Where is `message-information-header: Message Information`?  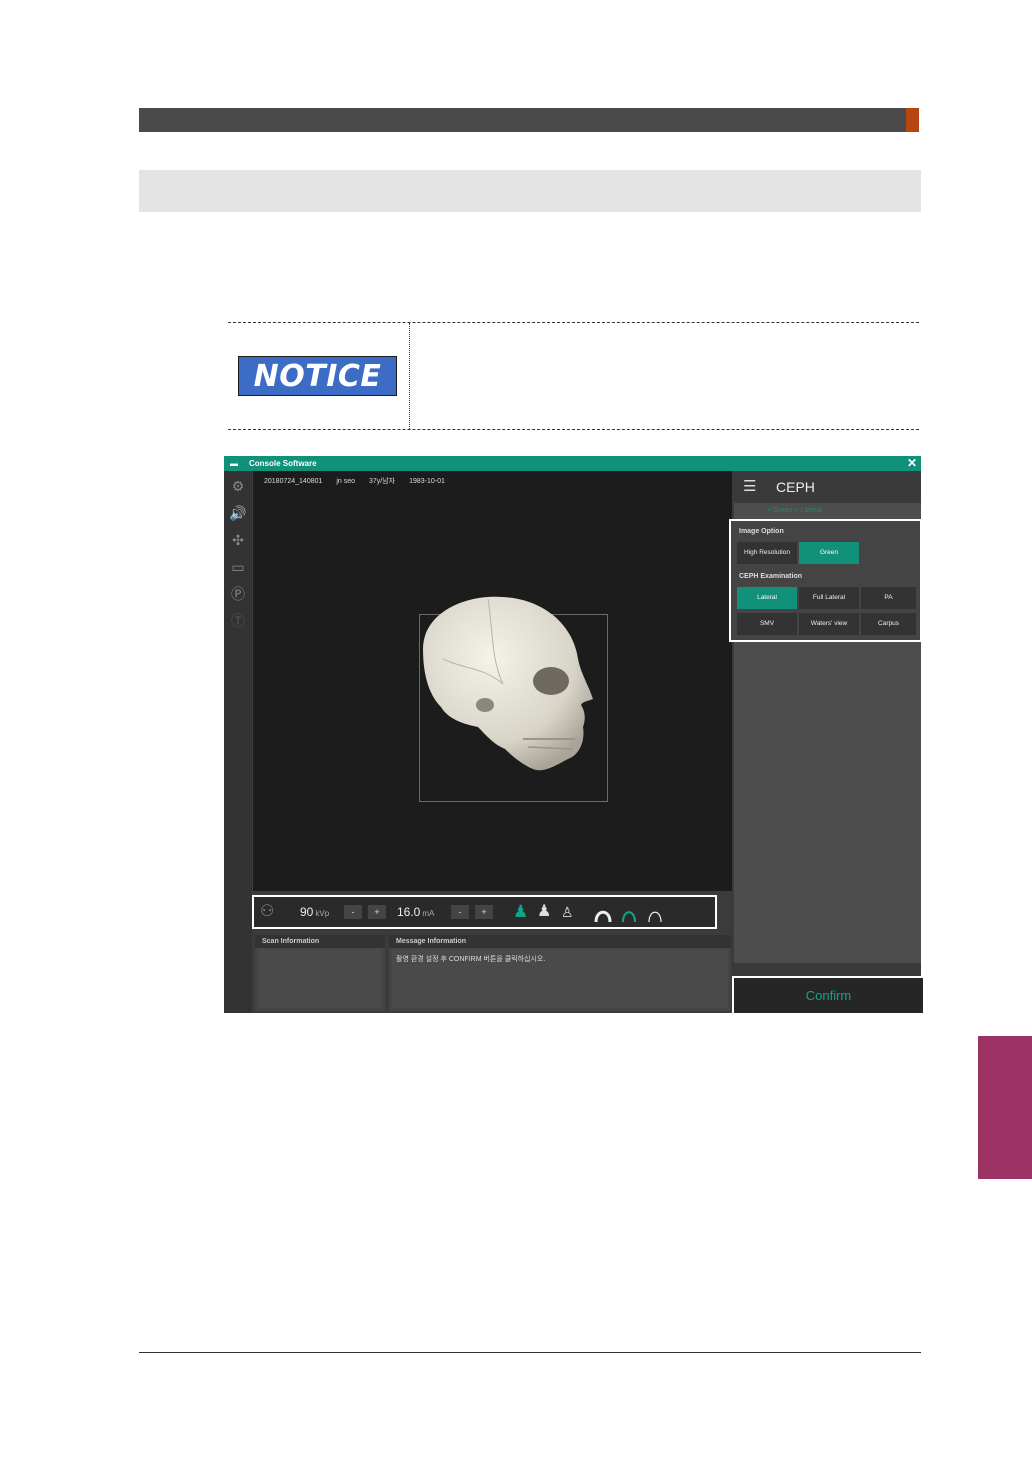 message-information-header: Message Information is located at coordinates (560, 941).